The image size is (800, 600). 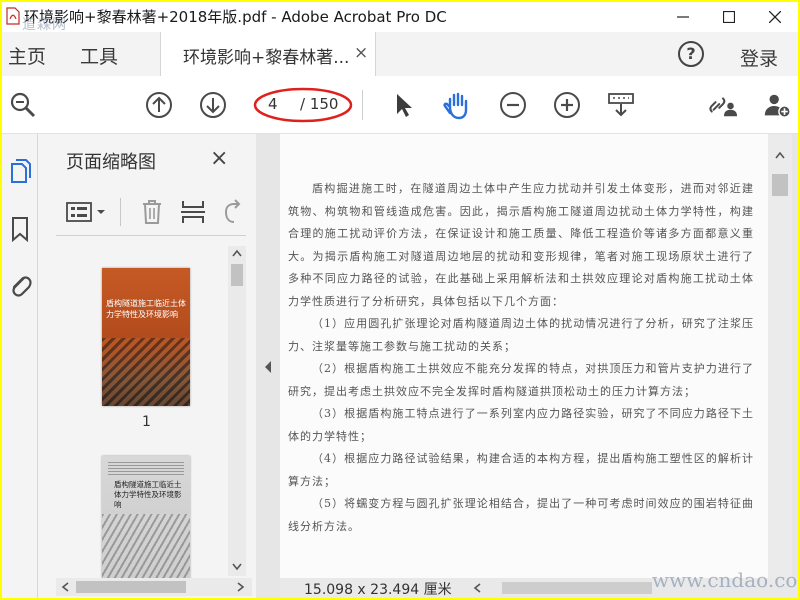 I want to click on attachment-icon, so click(x=20, y=285).